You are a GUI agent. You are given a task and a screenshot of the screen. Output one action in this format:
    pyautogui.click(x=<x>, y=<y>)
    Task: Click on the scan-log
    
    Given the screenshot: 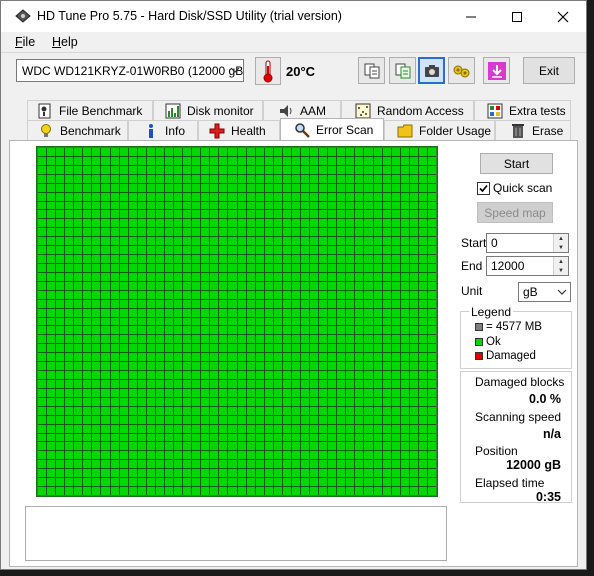 What is the action you would take?
    pyautogui.click(x=236, y=533)
    